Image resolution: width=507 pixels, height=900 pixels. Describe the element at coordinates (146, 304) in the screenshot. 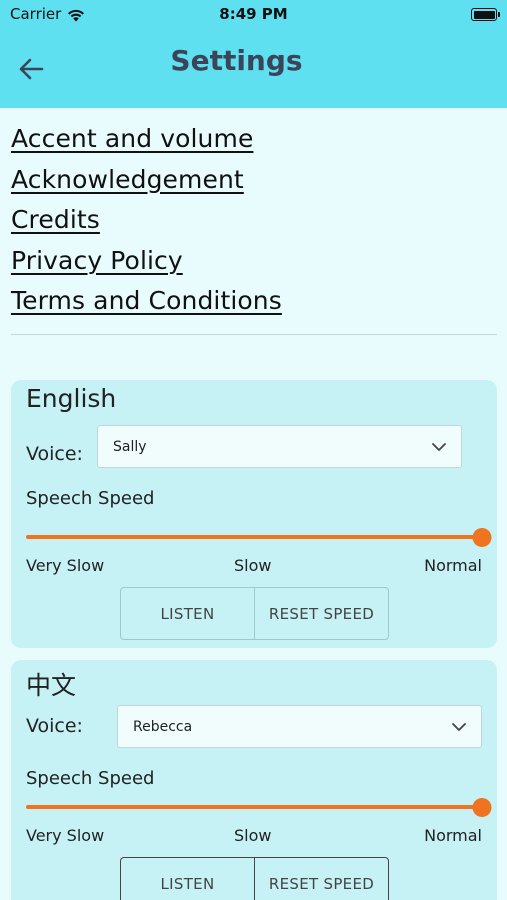

I see `link-terms-conditions: Terms and Conditions` at that location.